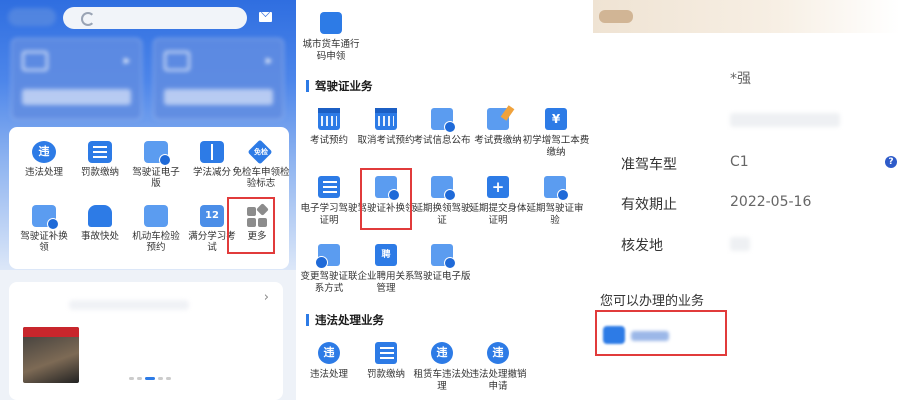 The width and height of the screenshot is (900, 400). What do you see at coordinates (556, 133) in the screenshot?
I see `service-cost-fee: ¥ 初学增驾工本费缴纳` at bounding box center [556, 133].